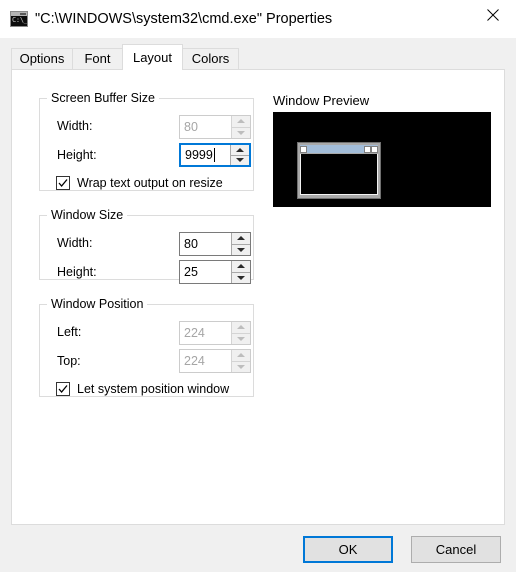 The height and width of the screenshot is (572, 516). I want to click on window-size-width-stepper: 80, so click(215, 244).